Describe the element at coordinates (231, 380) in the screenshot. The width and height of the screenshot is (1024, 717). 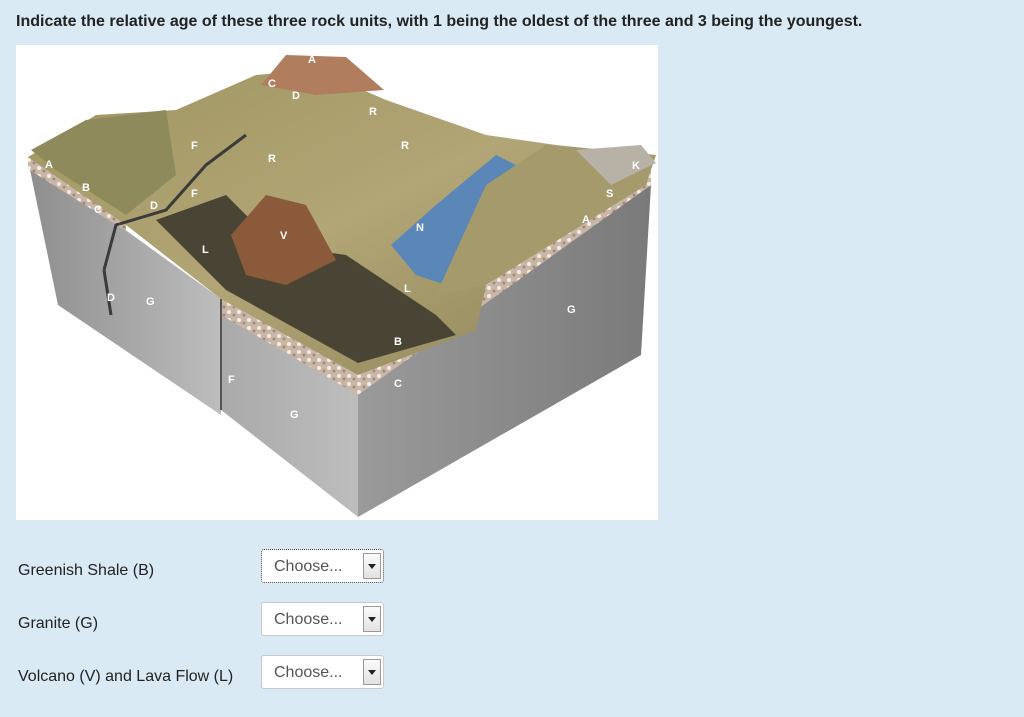
I see `label-f-face: F` at that location.